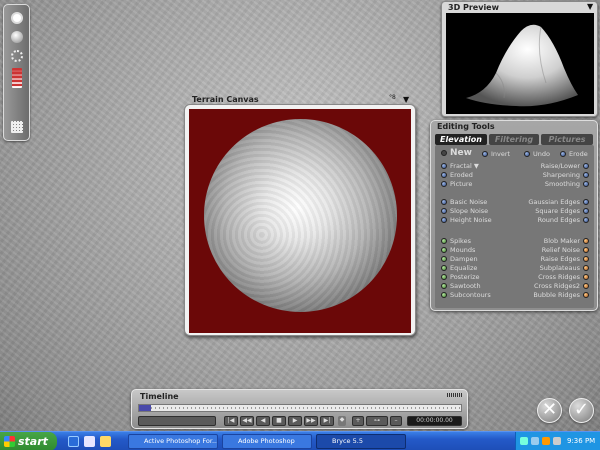 The width and height of the screenshot is (600, 450). I want to click on tab-elevation: Elevation, so click(461, 139).